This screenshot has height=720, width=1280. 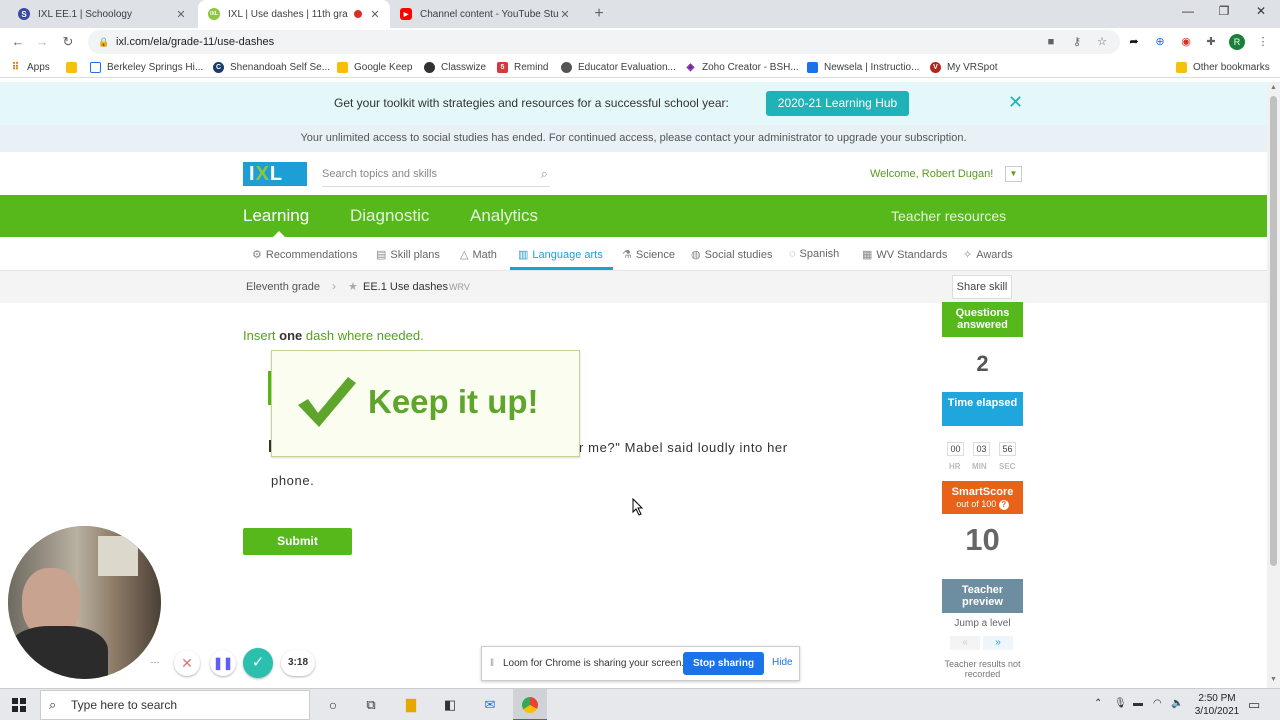 I want to click on forward-icon: →, so click(x=42, y=42).